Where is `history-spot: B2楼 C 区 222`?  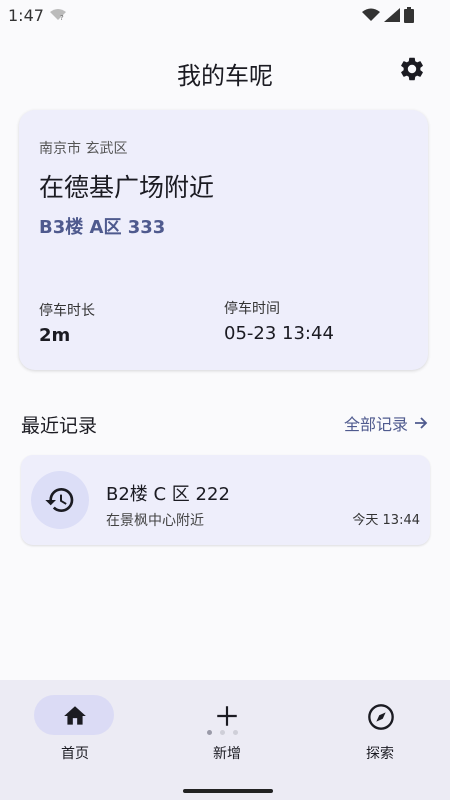 history-spot: B2楼 C 区 222 is located at coordinates (168, 494).